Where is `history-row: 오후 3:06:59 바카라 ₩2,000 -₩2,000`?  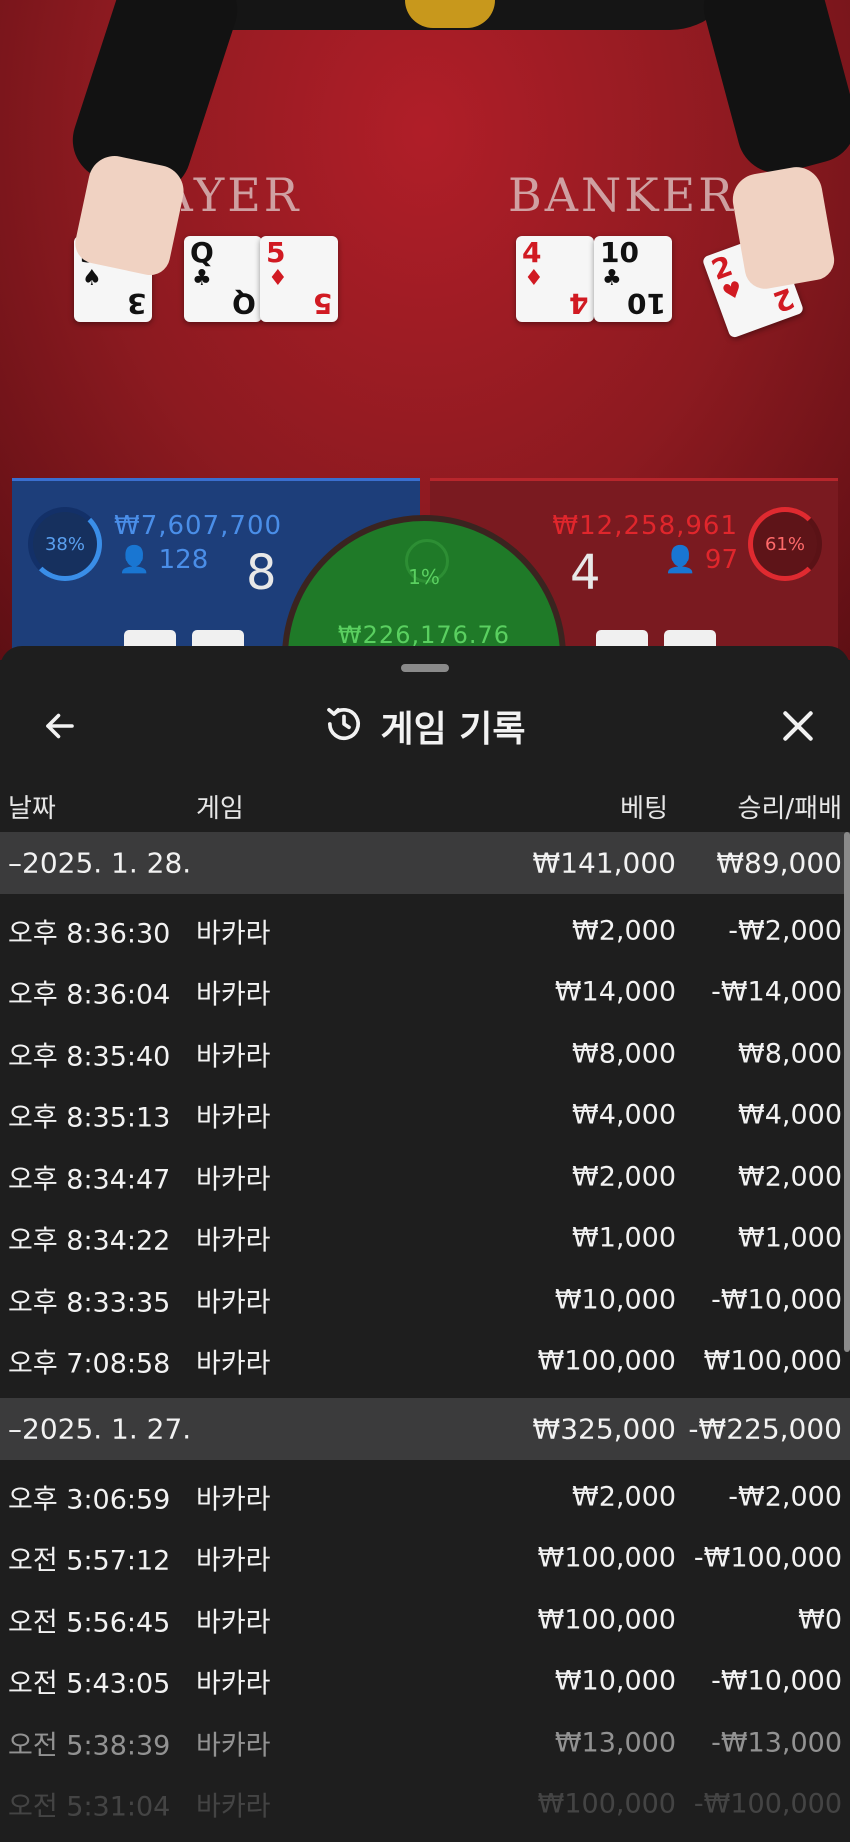 history-row: 오후 3:06:59 바카라 ₩2,000 -₩2,000 is located at coordinates (425, 1497).